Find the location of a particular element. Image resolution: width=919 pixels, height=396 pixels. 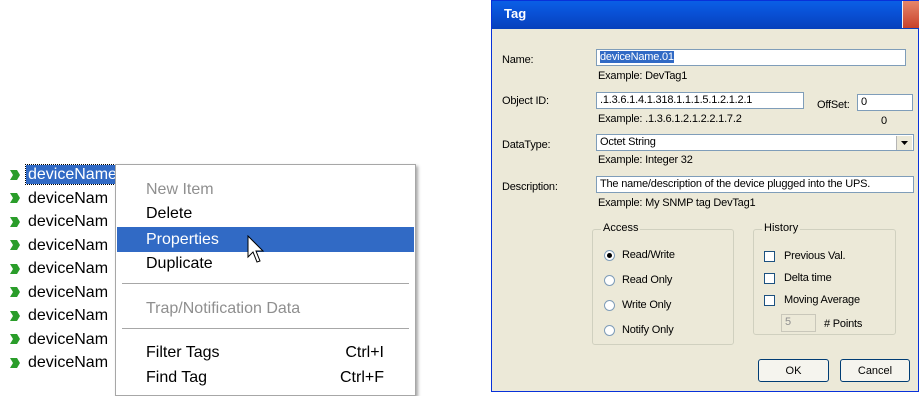

close-icon is located at coordinates (910, 14).